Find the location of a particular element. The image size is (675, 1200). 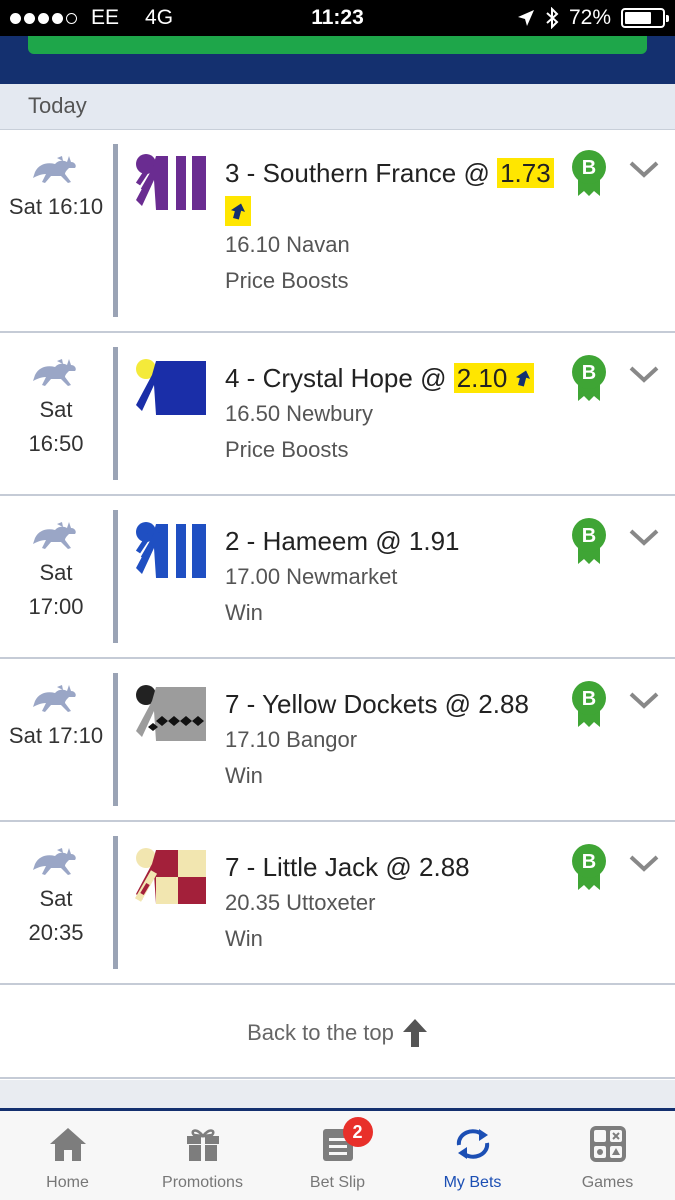

bet-details: 2 - Hameem @ 1.91 17.00 Newmarket Win is located at coordinates (395, 577).